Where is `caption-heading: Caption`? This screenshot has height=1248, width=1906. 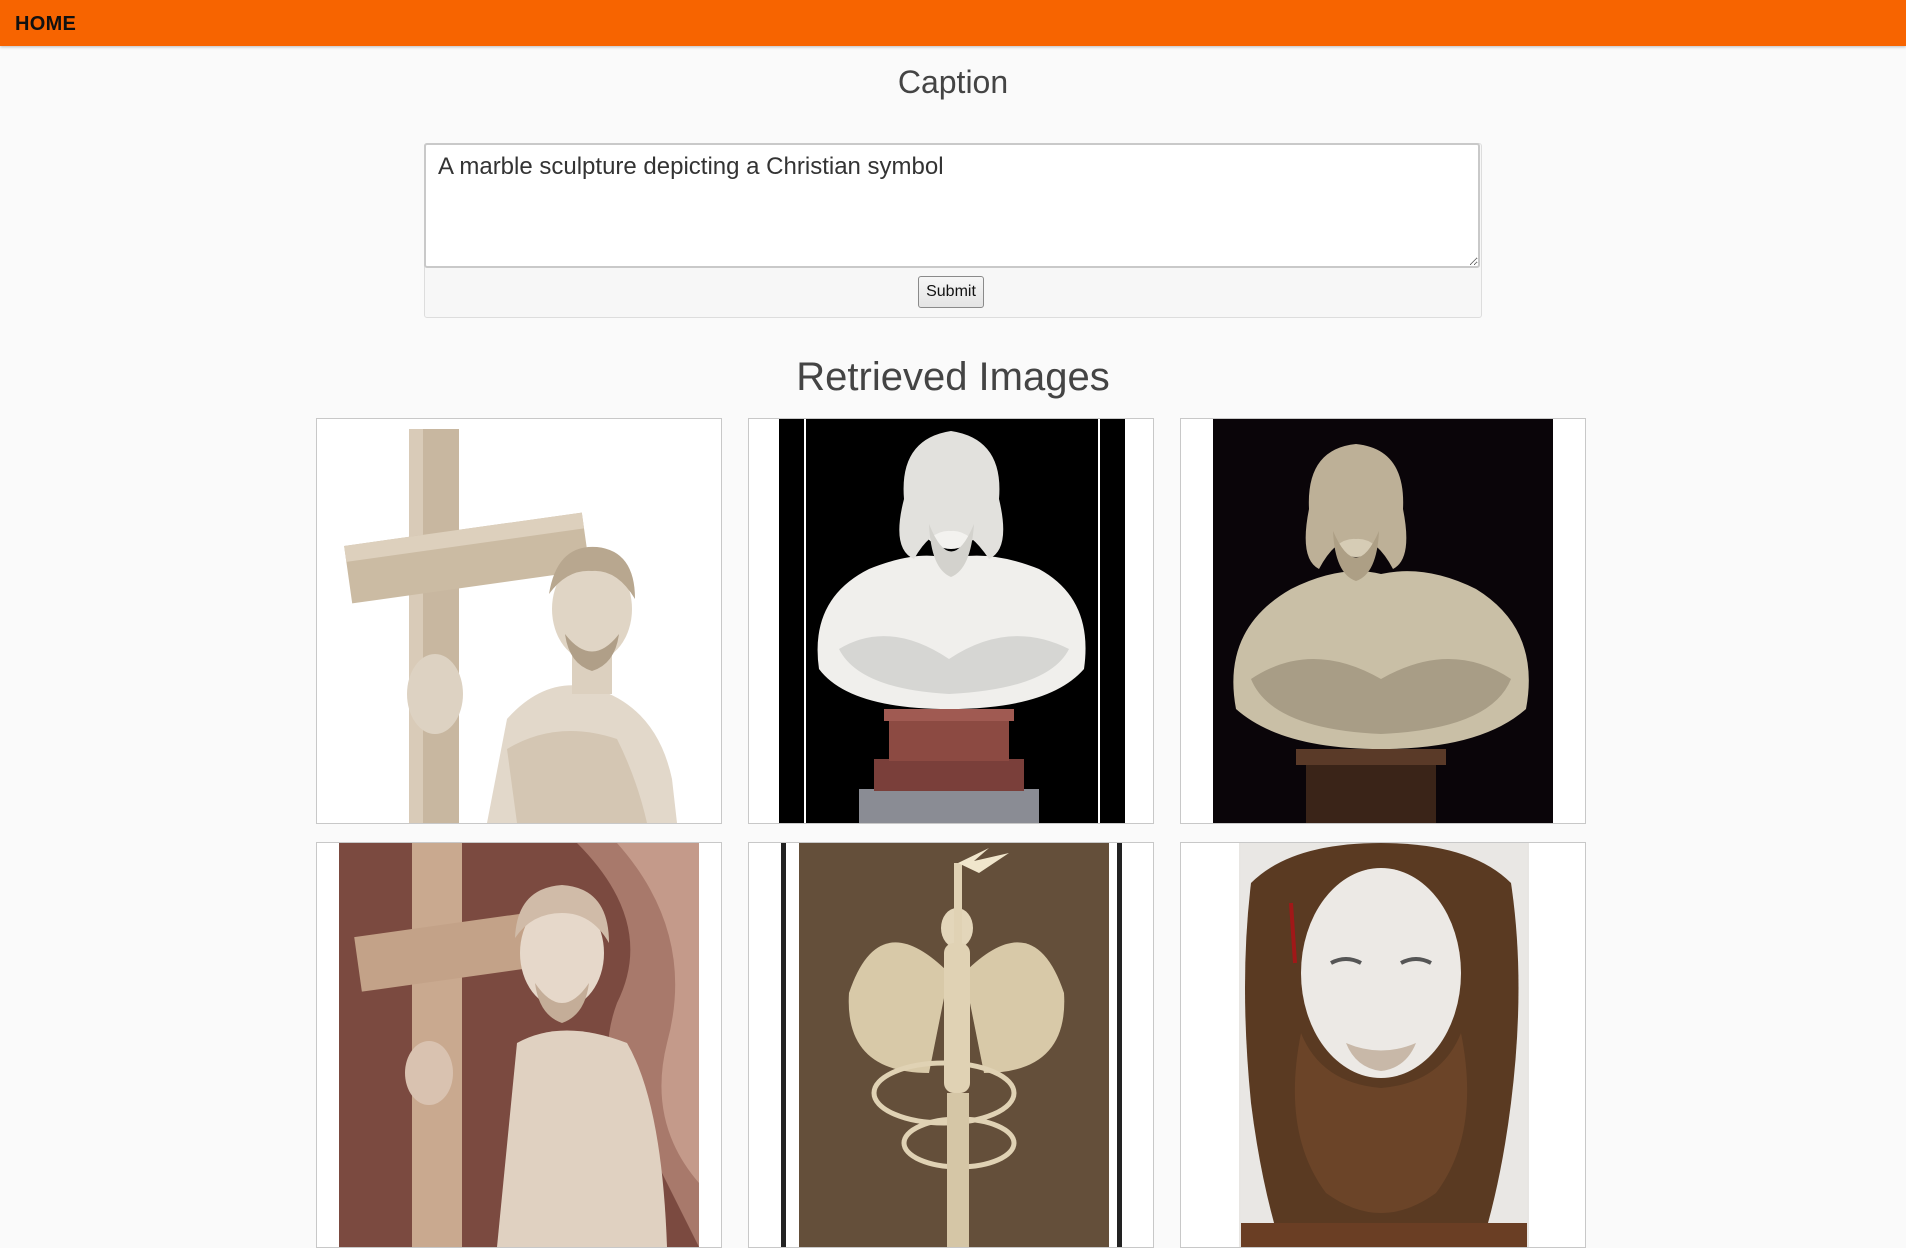 caption-heading: Caption is located at coordinates (953, 82).